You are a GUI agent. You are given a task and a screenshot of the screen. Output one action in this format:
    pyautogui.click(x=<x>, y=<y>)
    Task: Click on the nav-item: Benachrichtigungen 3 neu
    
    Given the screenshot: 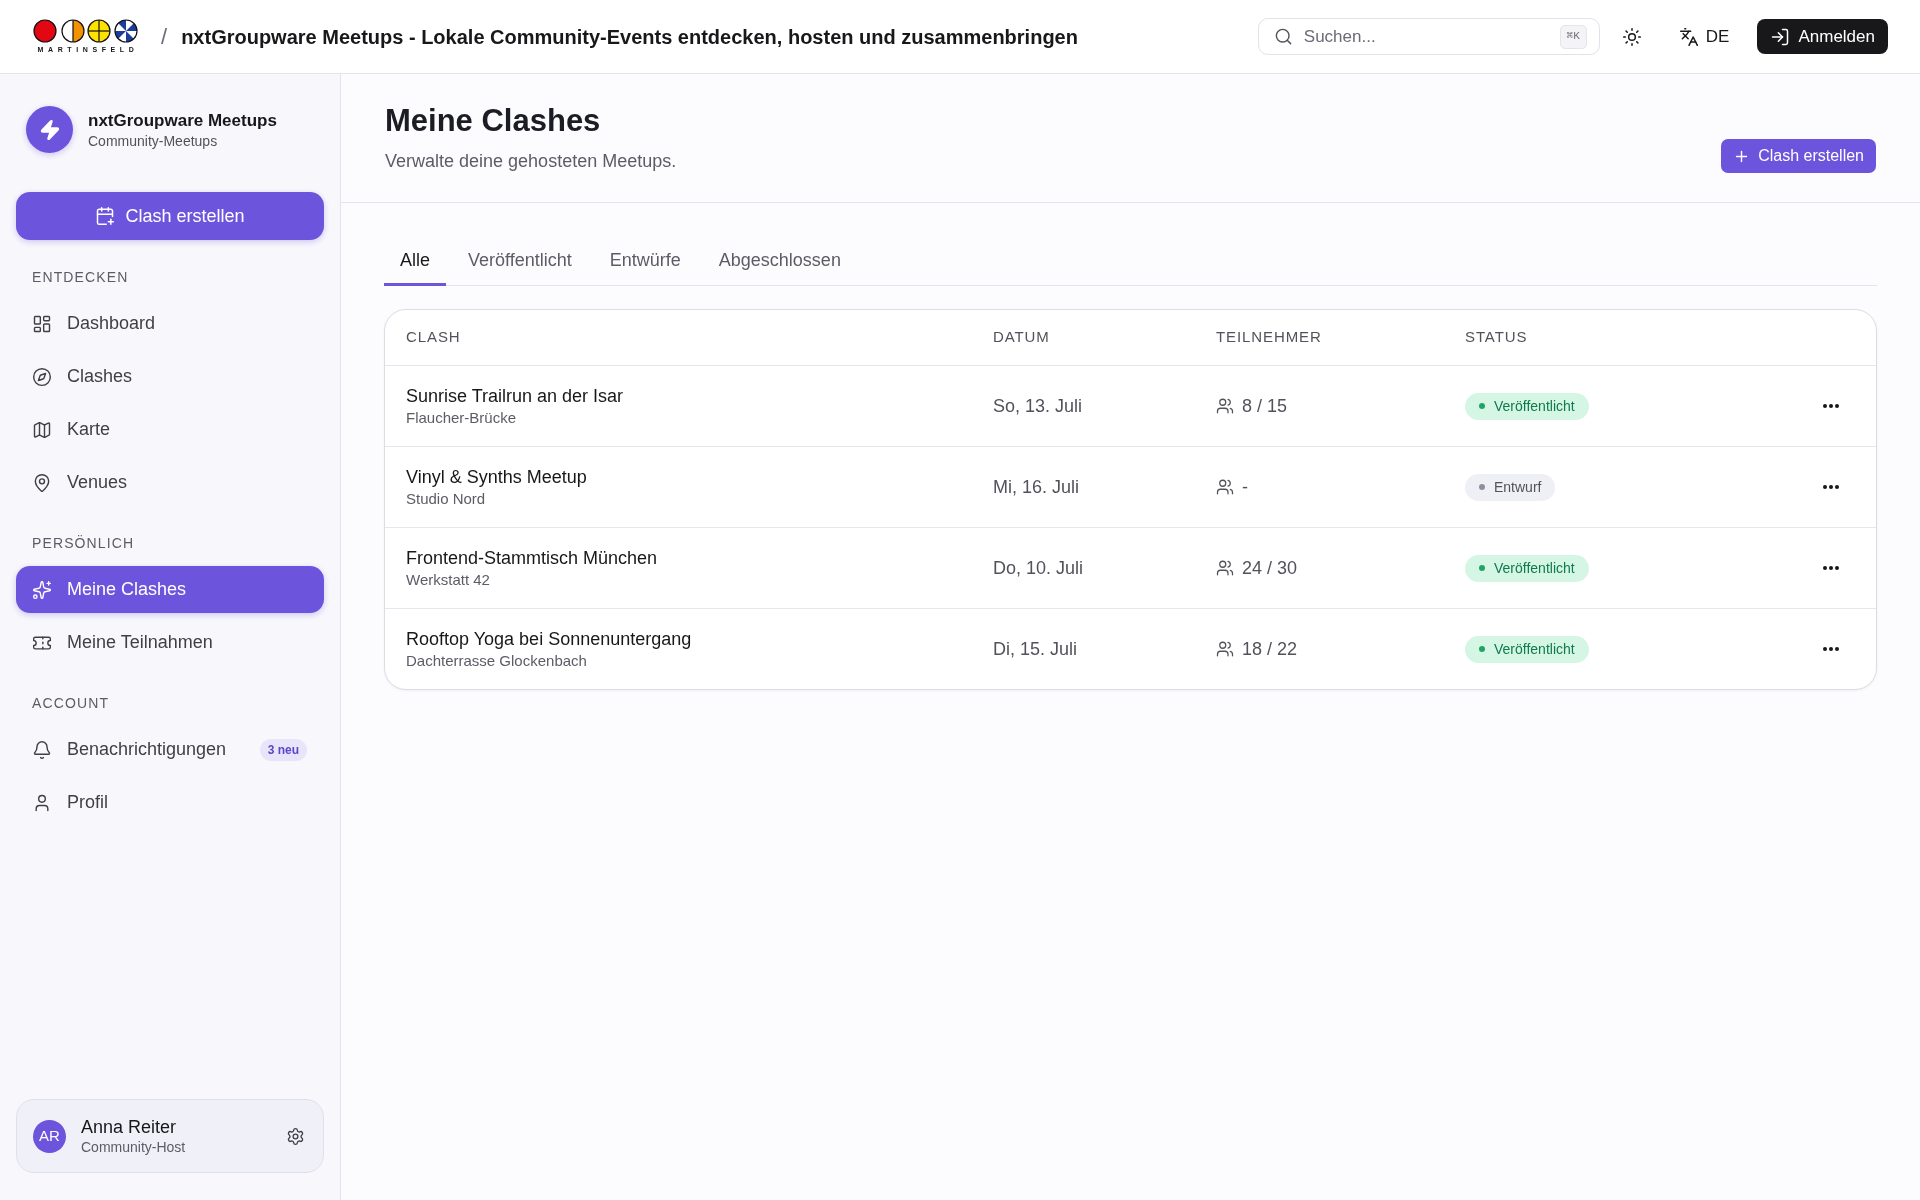 What is the action you would take?
    pyautogui.click(x=170, y=749)
    